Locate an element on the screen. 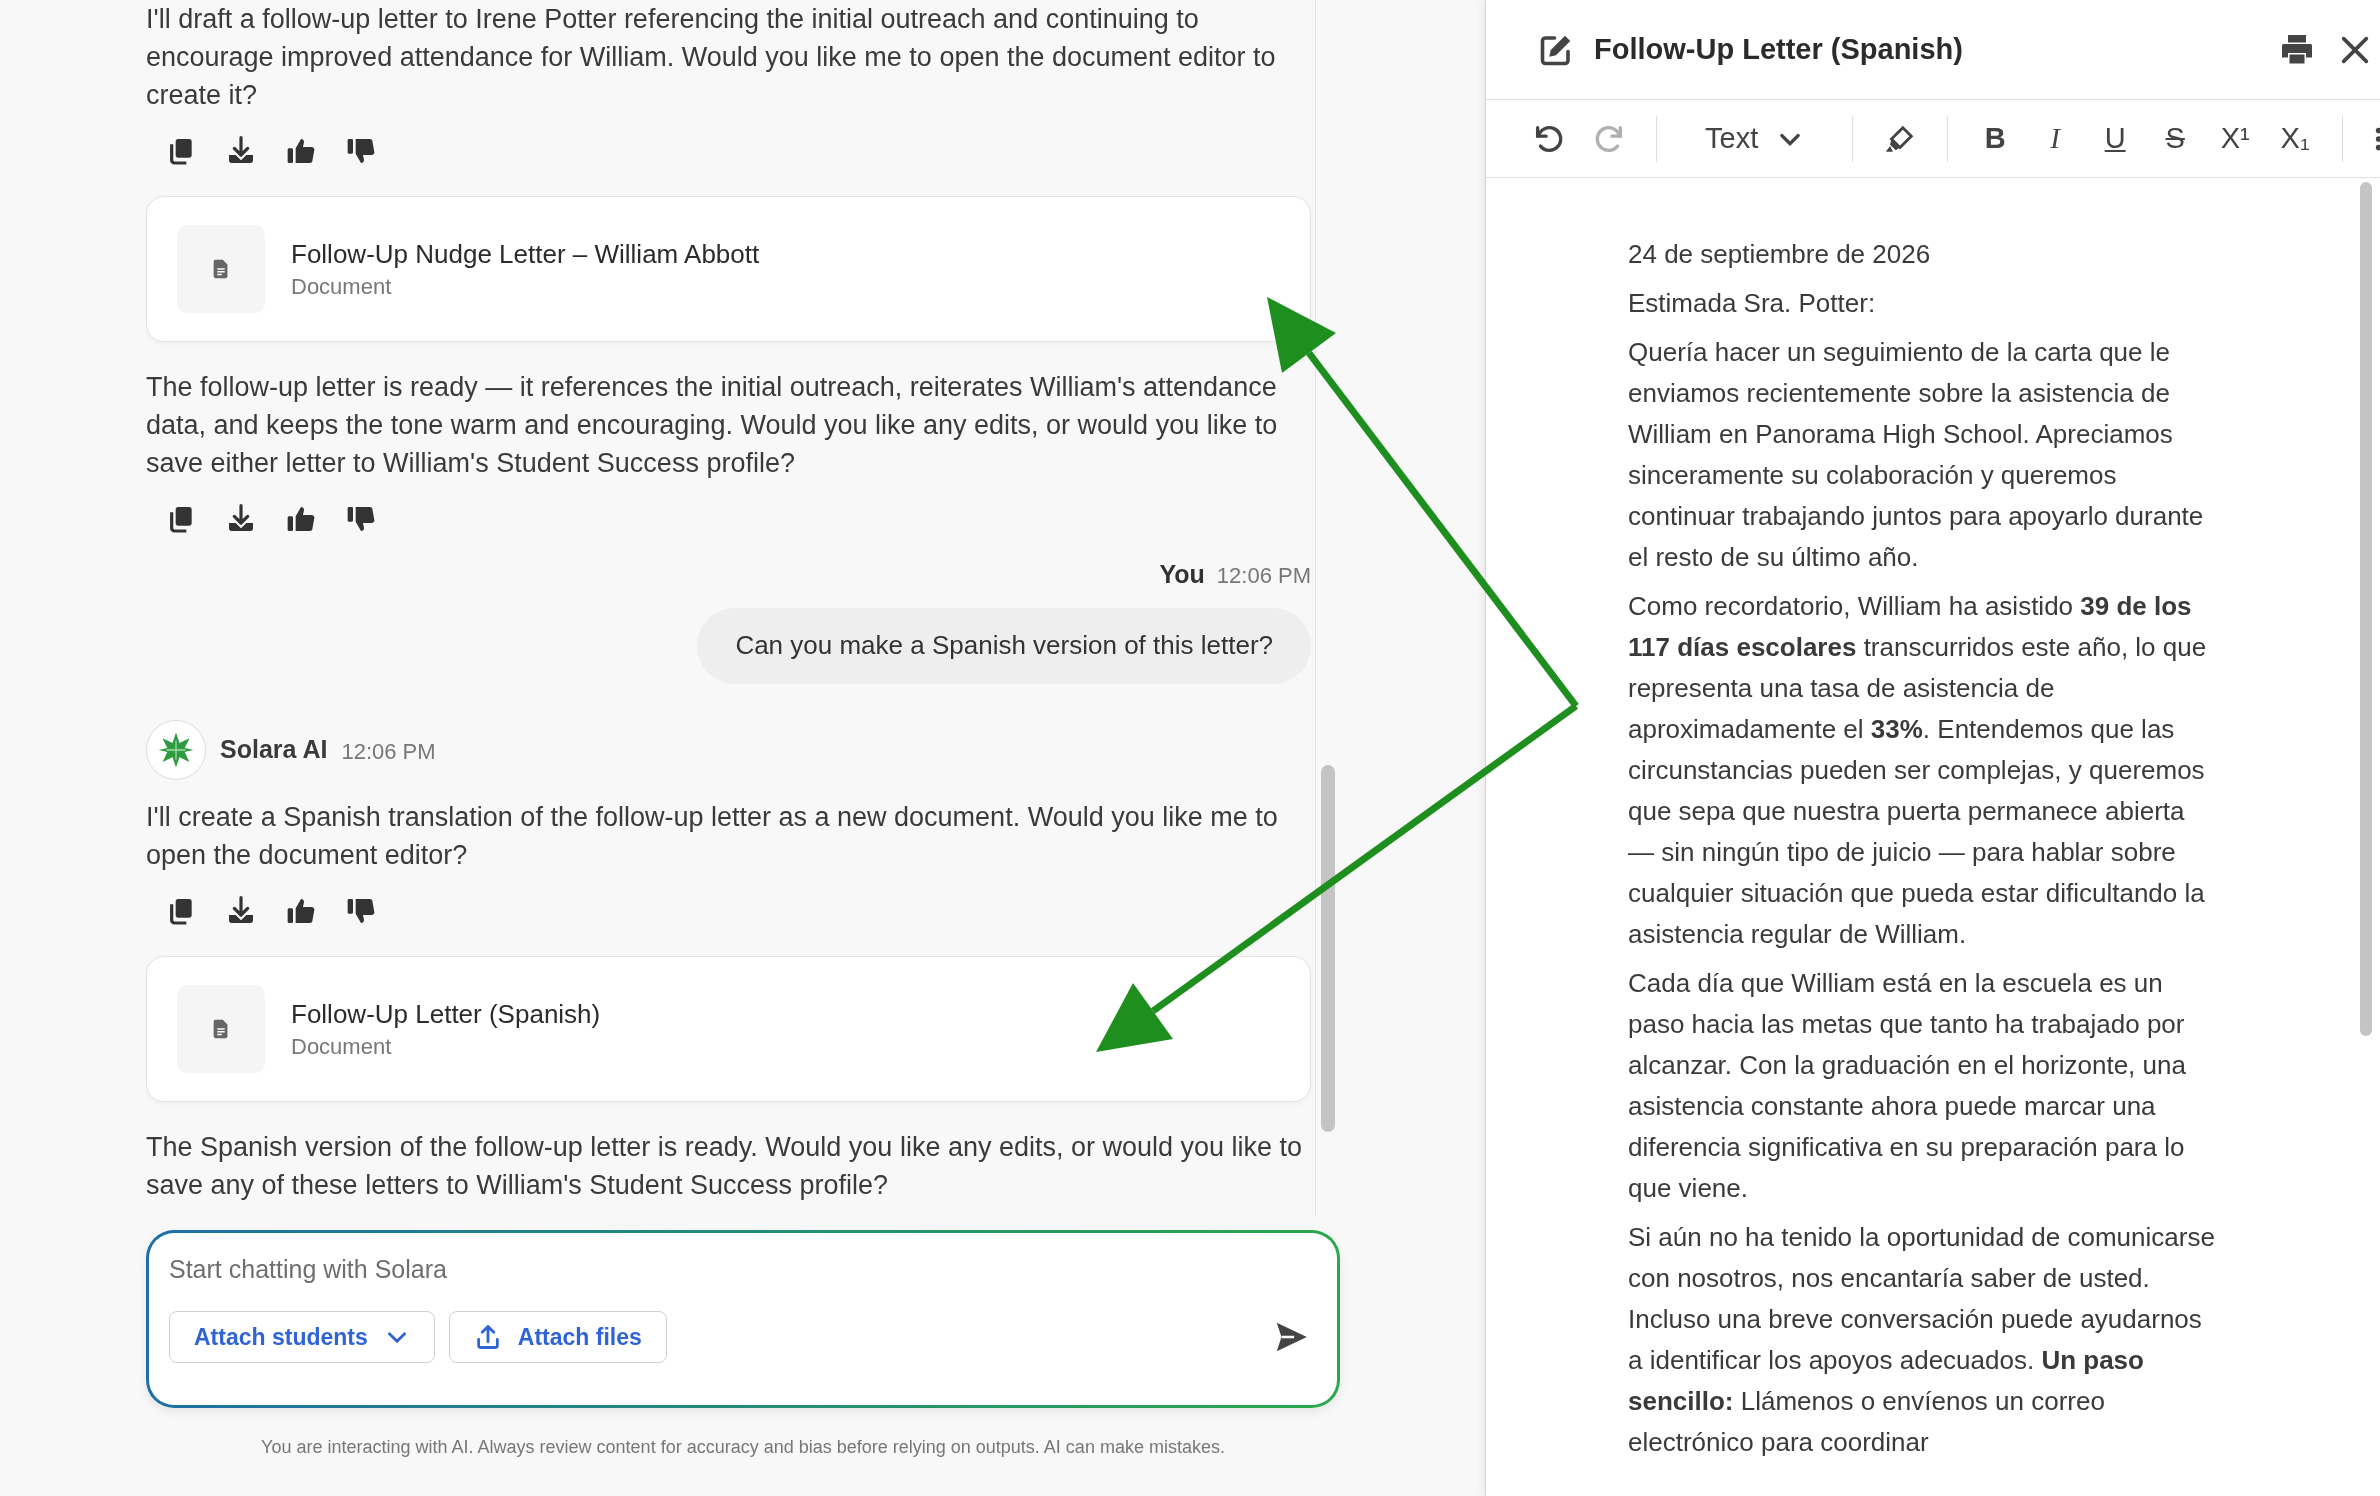 The image size is (2380, 1496). document-title: Follow-Up Letter (Spanish) is located at coordinates (446, 1014).